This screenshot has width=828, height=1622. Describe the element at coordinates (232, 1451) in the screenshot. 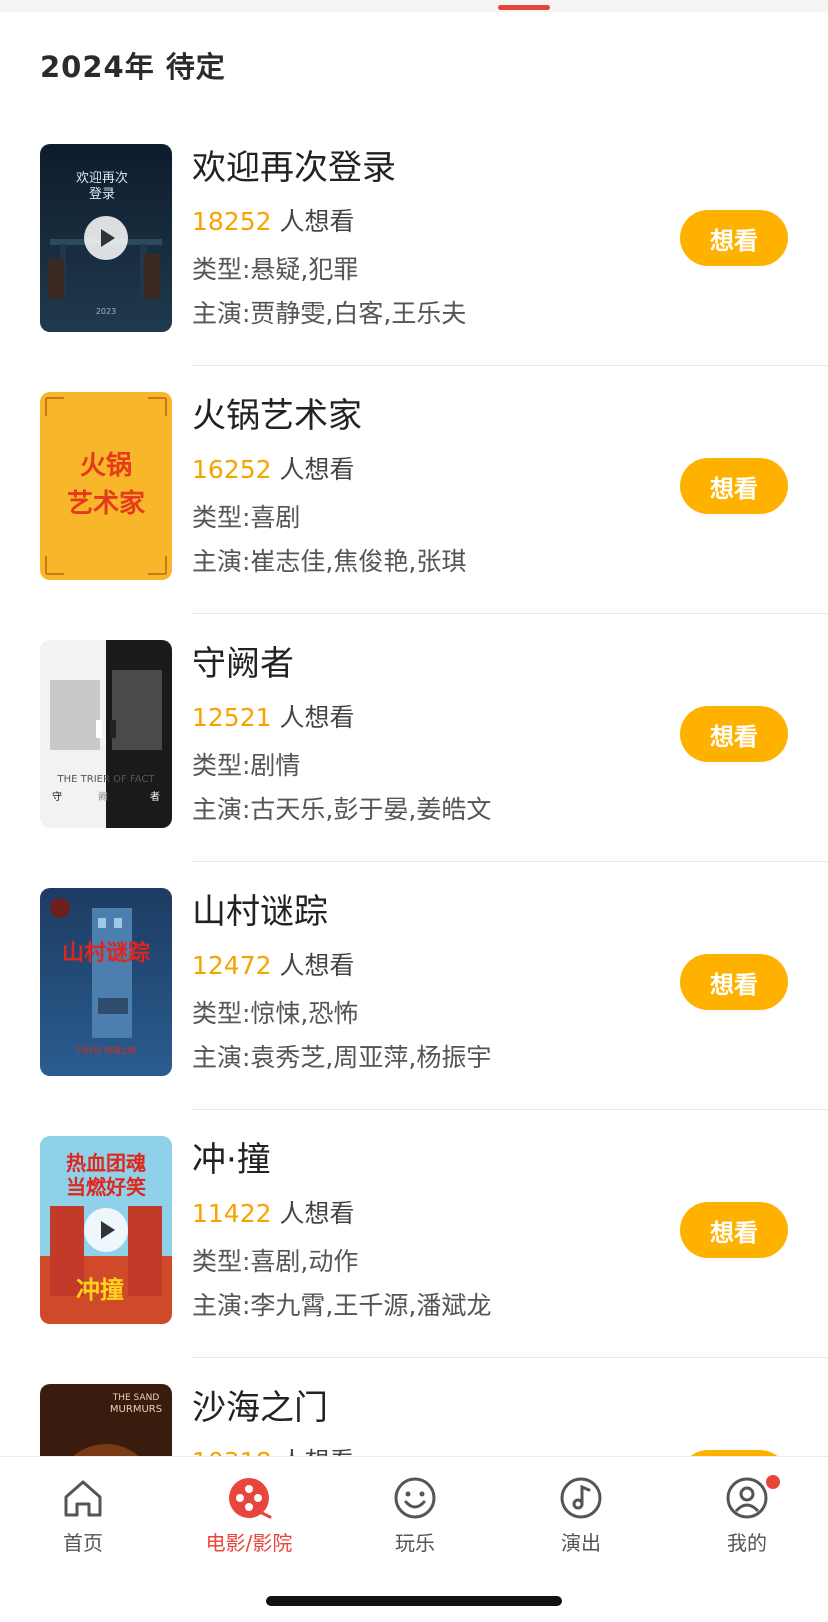

I see `want-count: 10318` at that location.